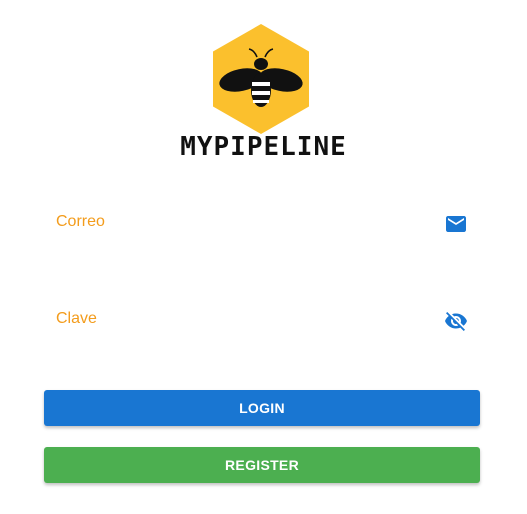  What do you see at coordinates (76, 318) in the screenshot?
I see `password-field-label: Clave` at bounding box center [76, 318].